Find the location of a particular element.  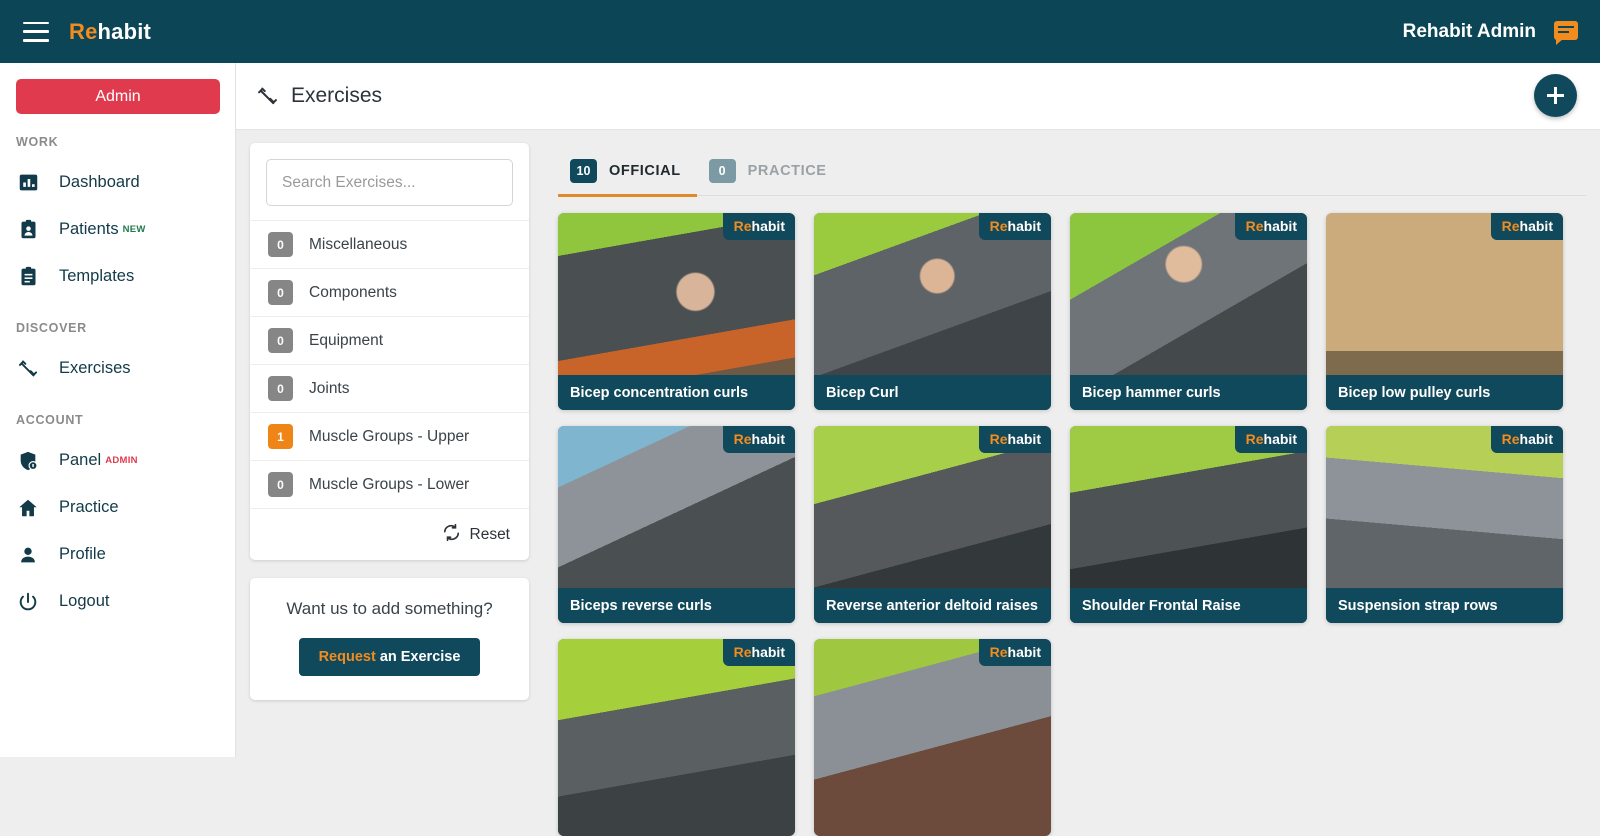

chart-bar-icon is located at coordinates (28, 183).